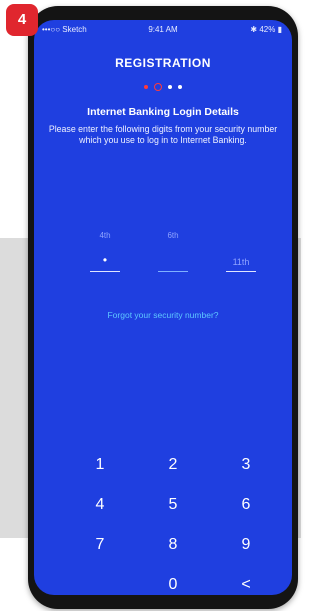 This screenshot has width=320, height=611. What do you see at coordinates (279, 29) in the screenshot?
I see `battery-icon: ▮` at bounding box center [279, 29].